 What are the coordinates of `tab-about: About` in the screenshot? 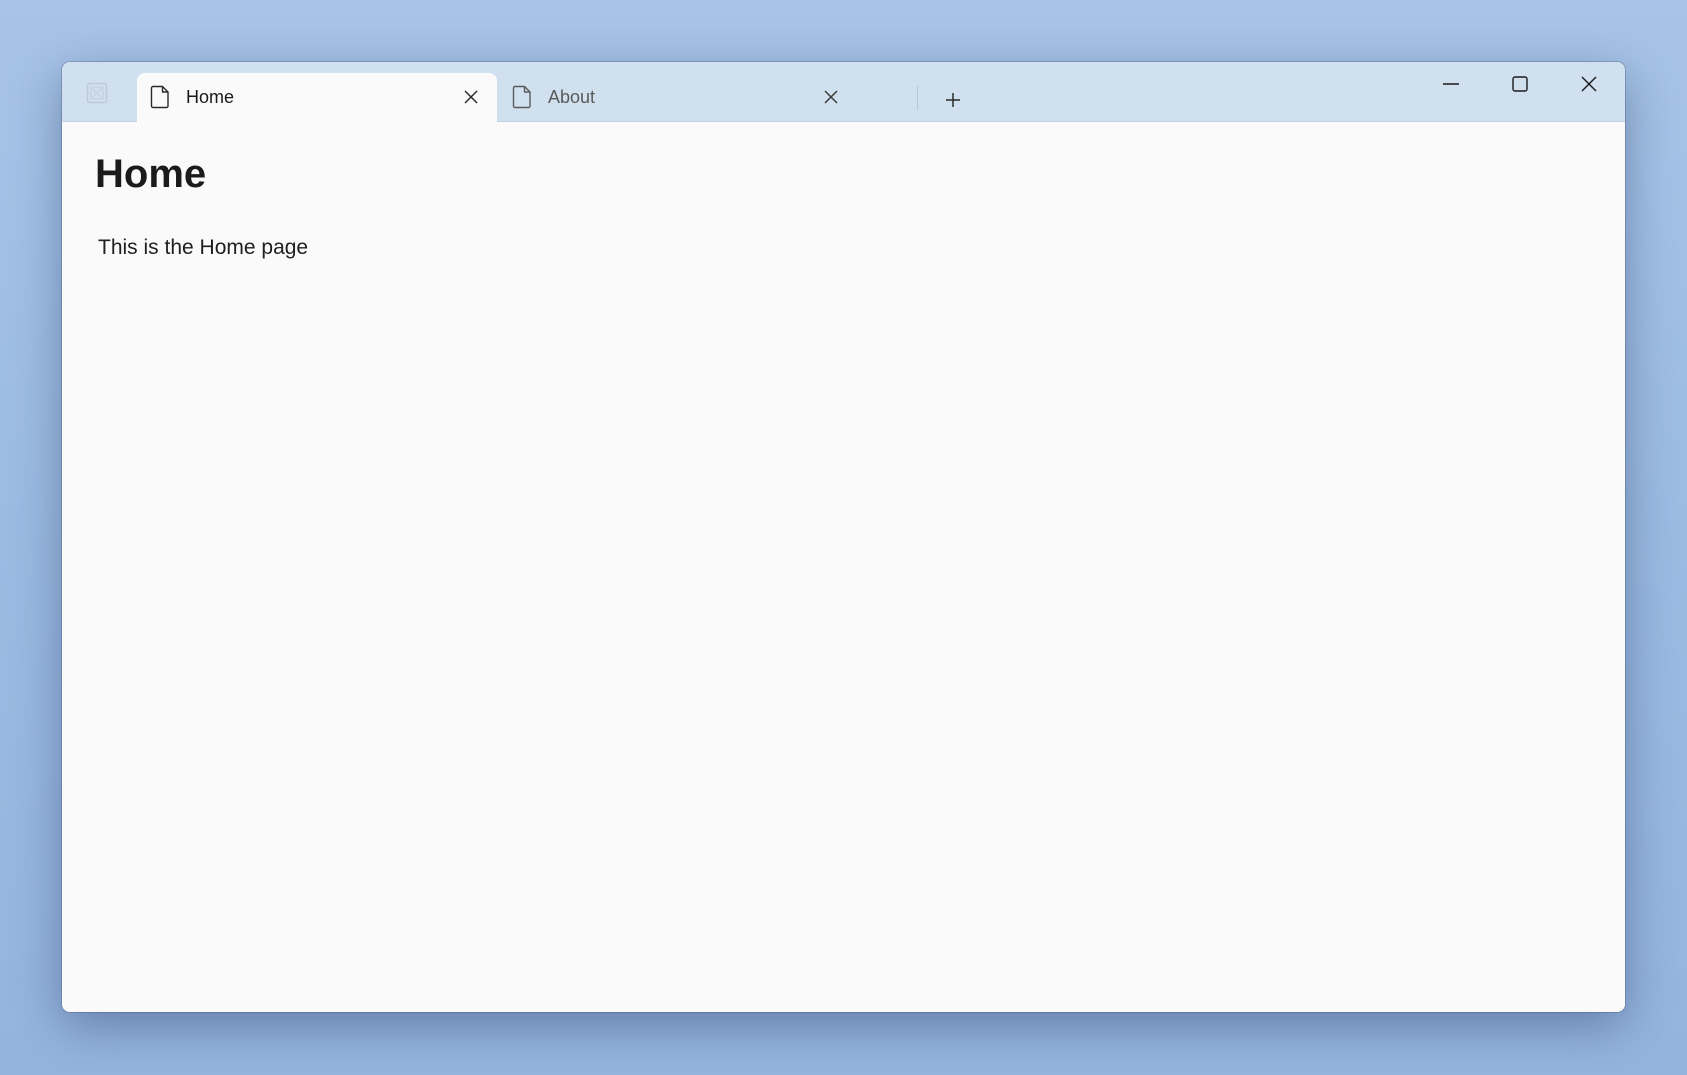 It's located at (678, 97).